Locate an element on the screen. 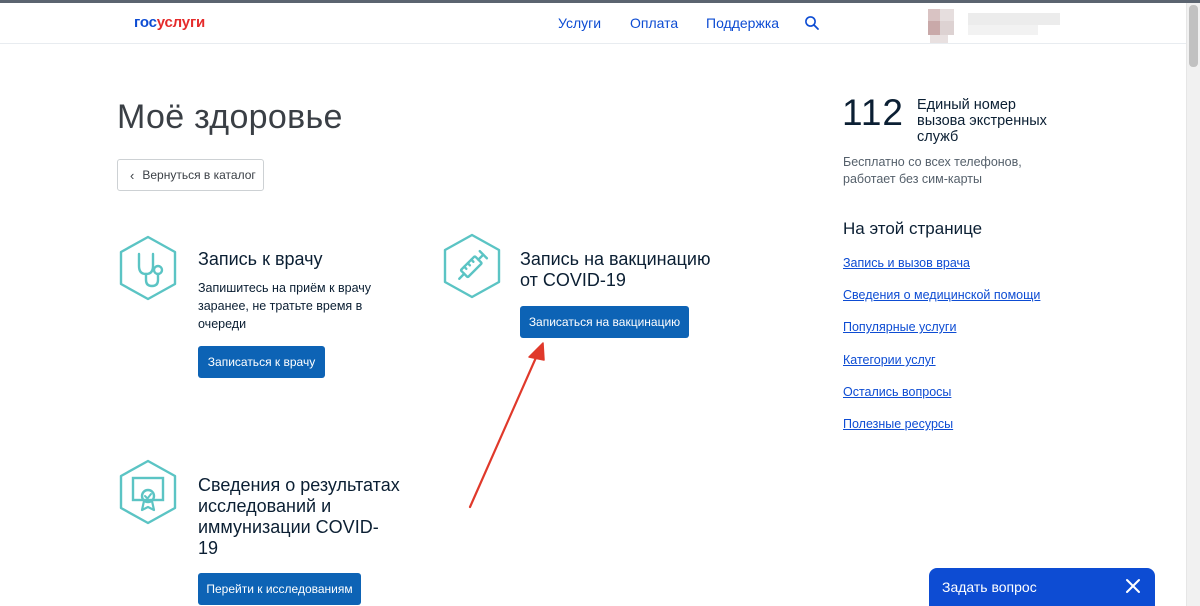  page-title: Моё здоровье is located at coordinates (230, 117).